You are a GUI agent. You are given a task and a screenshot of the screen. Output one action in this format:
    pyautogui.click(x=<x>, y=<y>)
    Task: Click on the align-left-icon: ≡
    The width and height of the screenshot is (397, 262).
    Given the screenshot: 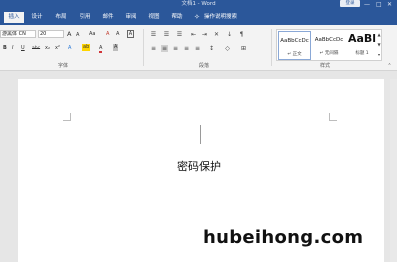 What is the action you would take?
    pyautogui.click(x=153, y=48)
    